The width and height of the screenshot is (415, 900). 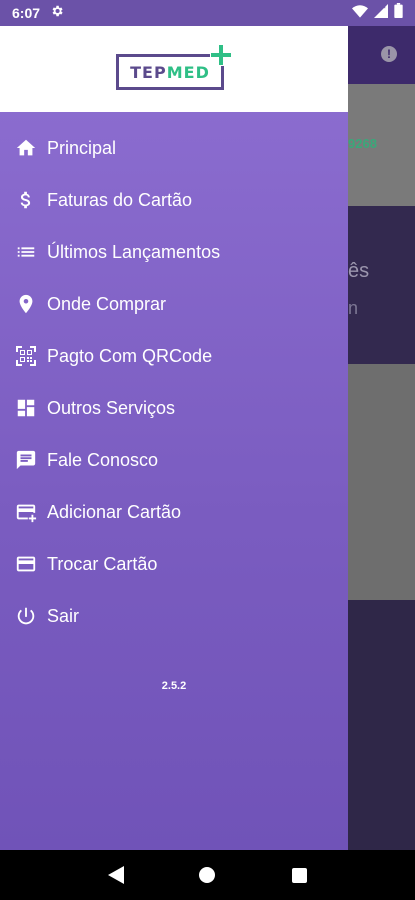 I want to click on tepmed-logo: TEP MED, so click(x=174, y=68).